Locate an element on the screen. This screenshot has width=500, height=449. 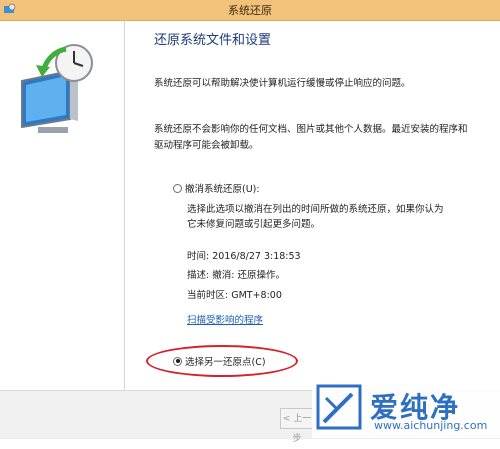
restore-description: 描述: 撤消: 还原操作。 is located at coordinates (236, 275).